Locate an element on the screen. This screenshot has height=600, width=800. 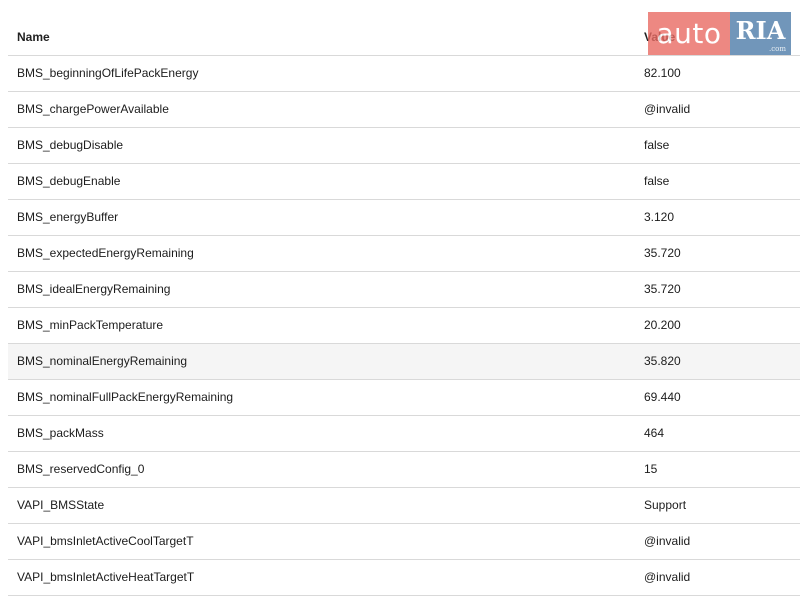
signal-name-cell: VAPI_bmsInletActiveCoolTargetT is located at coordinates (322, 541).